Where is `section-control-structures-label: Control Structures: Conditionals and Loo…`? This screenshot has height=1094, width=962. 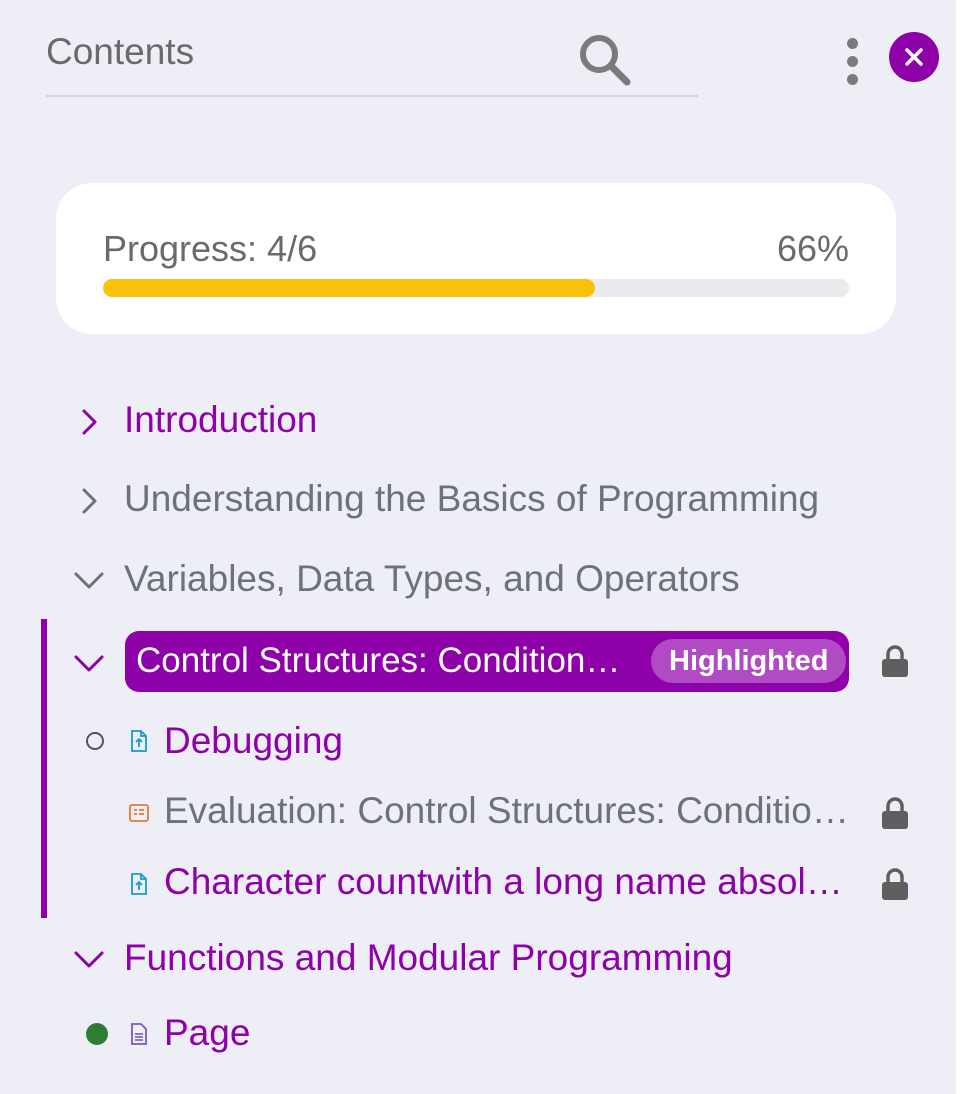
section-control-structures-label: Control Structures: Conditionals and Loo… is located at coordinates (382, 660).